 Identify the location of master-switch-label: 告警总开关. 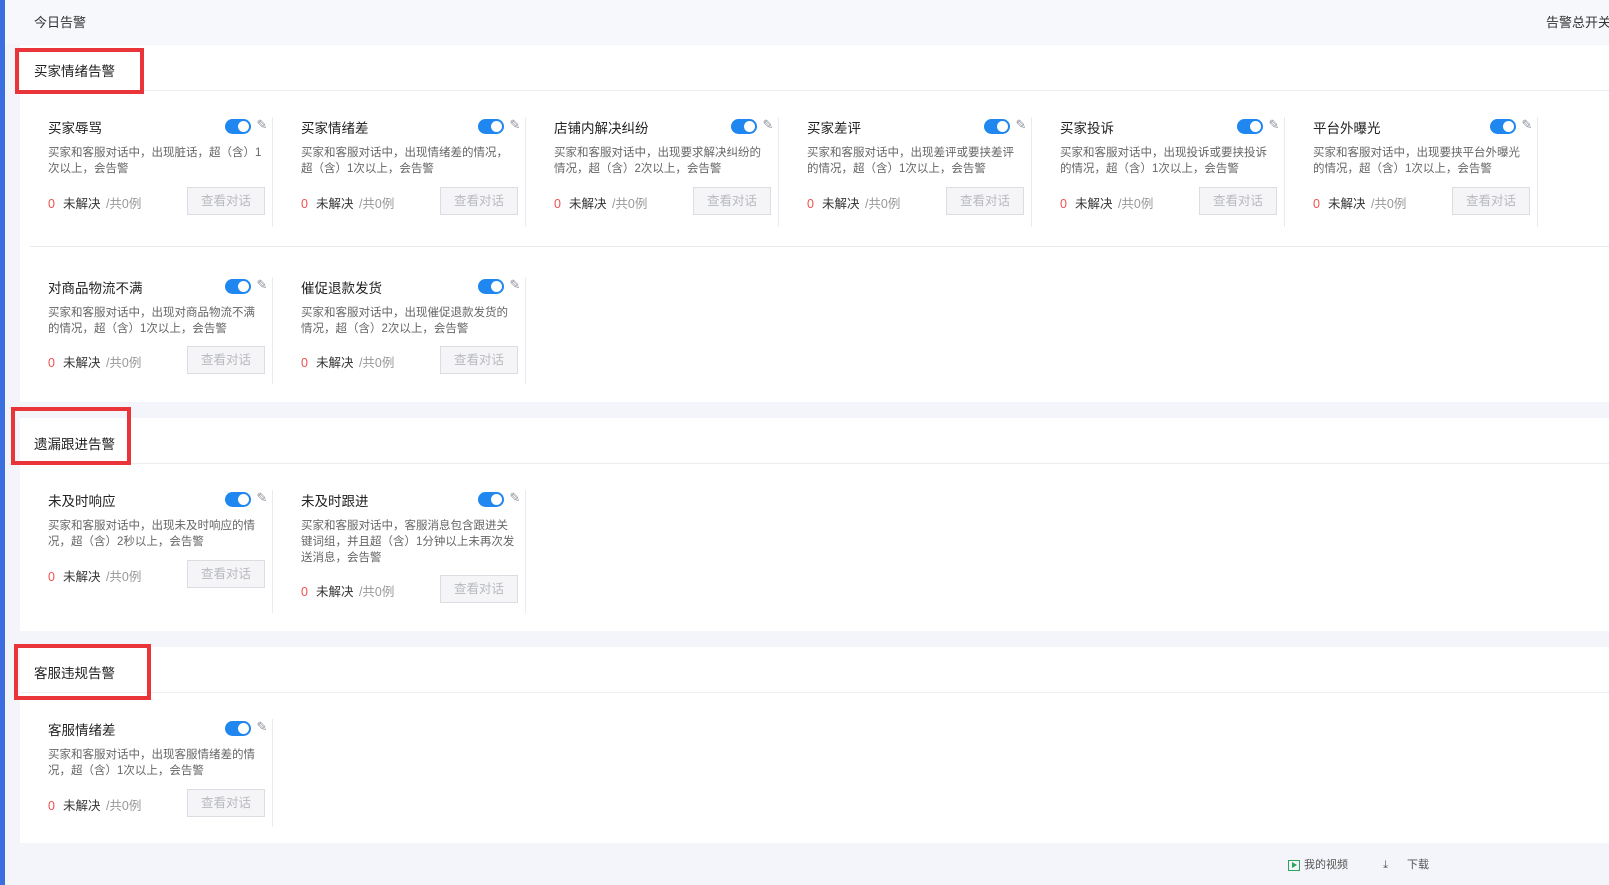
(1577, 21).